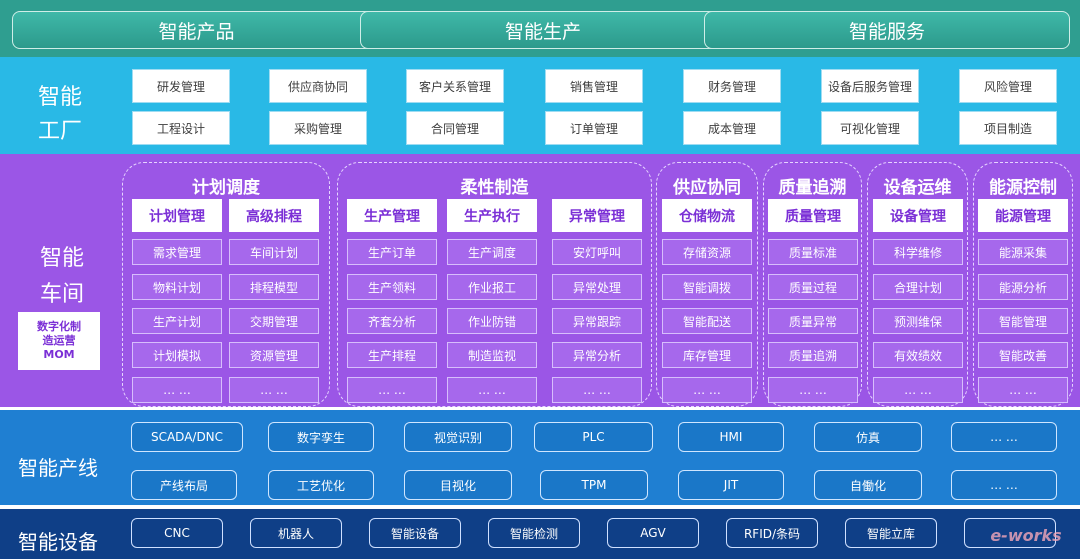  What do you see at coordinates (1008, 86) in the screenshot?
I see `factory-item: 风险管理` at bounding box center [1008, 86].